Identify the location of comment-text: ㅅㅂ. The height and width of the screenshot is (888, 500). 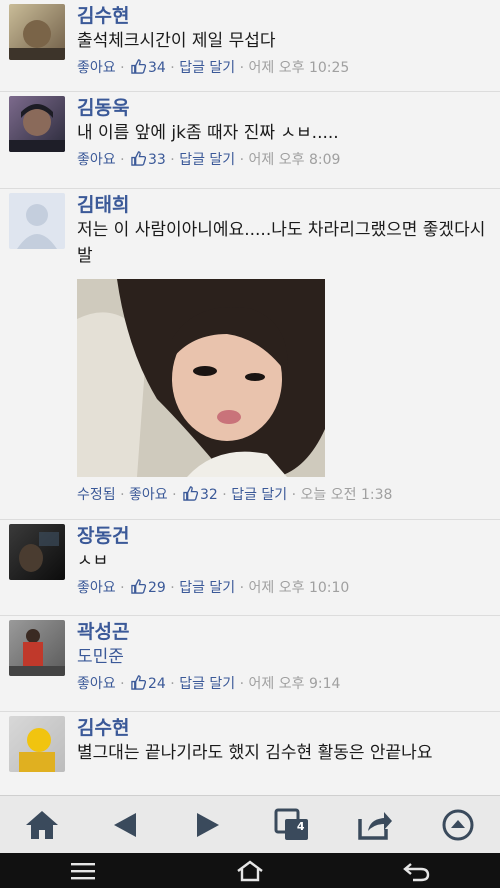
(93, 561).